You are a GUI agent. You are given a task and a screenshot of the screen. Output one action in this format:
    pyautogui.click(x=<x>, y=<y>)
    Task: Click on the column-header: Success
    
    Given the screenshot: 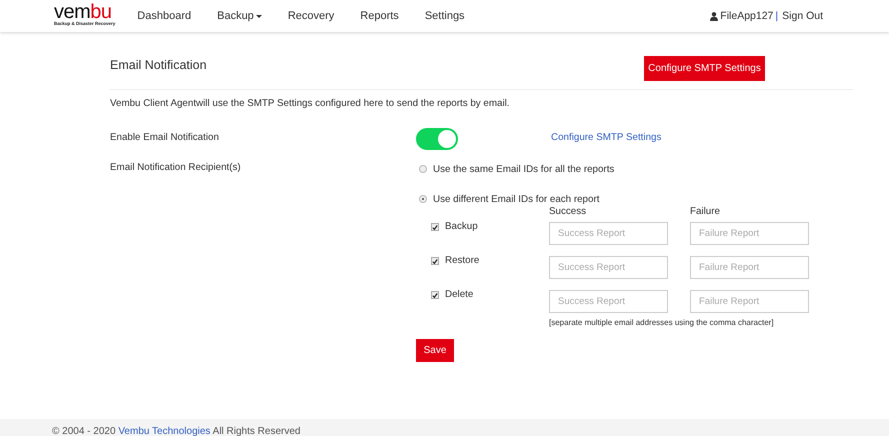 What is the action you would take?
    pyautogui.click(x=568, y=211)
    